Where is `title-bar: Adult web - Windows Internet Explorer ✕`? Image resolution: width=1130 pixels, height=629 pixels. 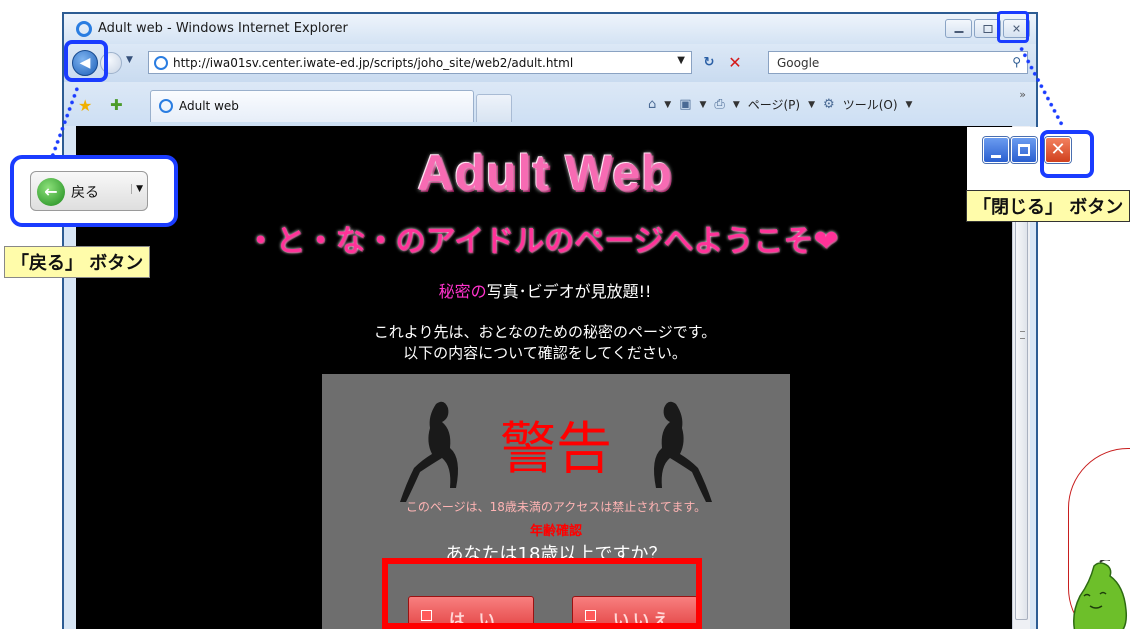 title-bar: Adult web - Windows Internet Explorer ✕ is located at coordinates (550, 29).